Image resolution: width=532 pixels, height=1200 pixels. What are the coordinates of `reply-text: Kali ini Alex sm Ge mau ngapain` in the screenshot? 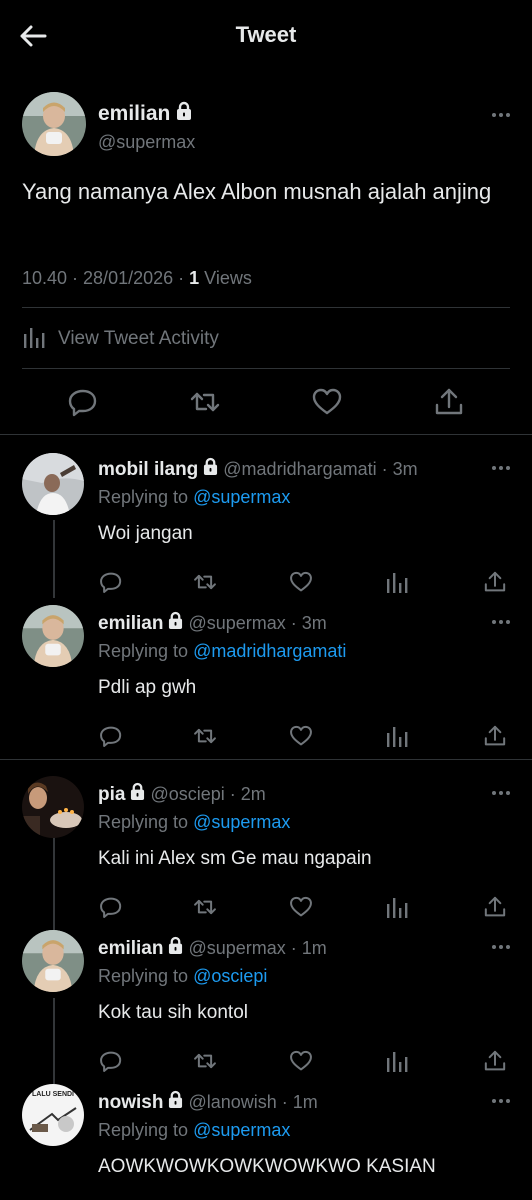 It's located at (235, 858).